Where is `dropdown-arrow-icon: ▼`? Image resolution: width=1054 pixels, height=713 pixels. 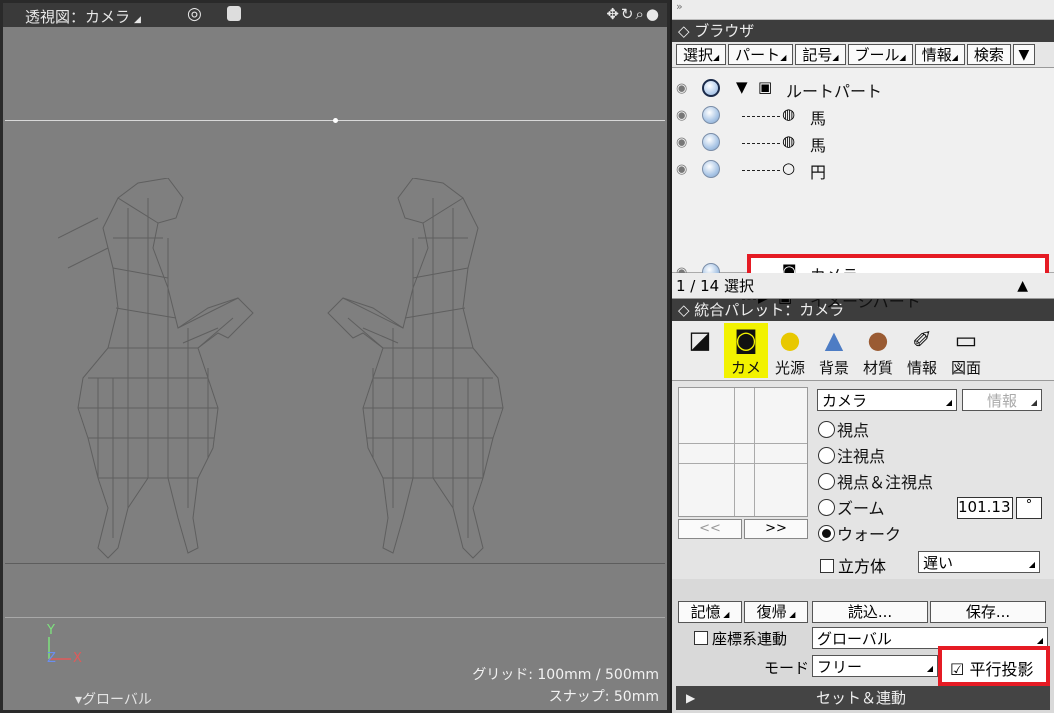
dropdown-arrow-icon: ▼ is located at coordinates (1023, 54).